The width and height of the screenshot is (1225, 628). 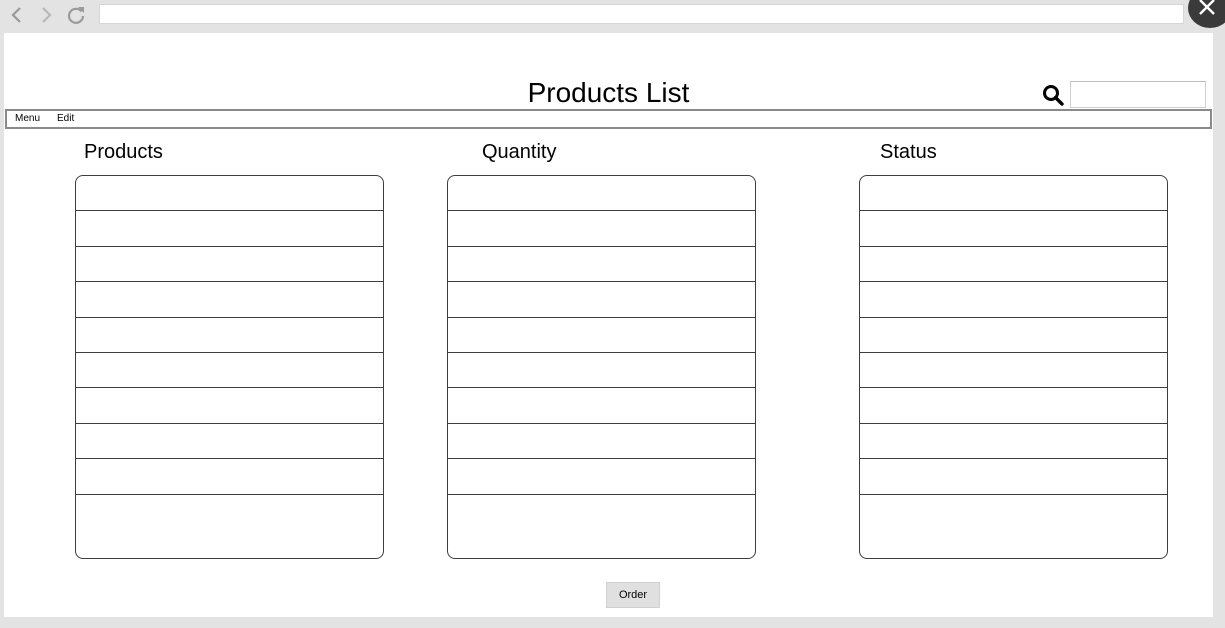 I want to click on reload-button, so click(x=76, y=15).